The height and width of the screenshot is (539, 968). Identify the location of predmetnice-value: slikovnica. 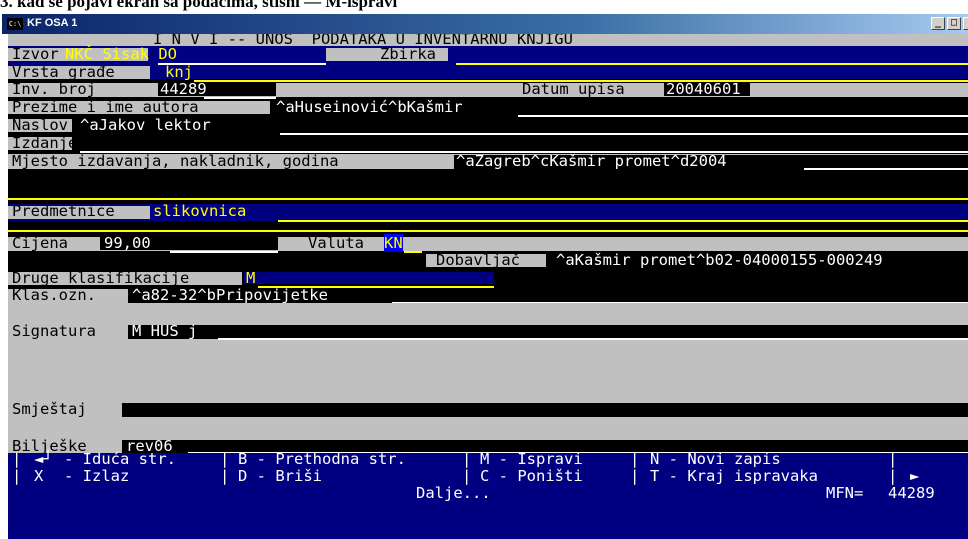
(199, 211).